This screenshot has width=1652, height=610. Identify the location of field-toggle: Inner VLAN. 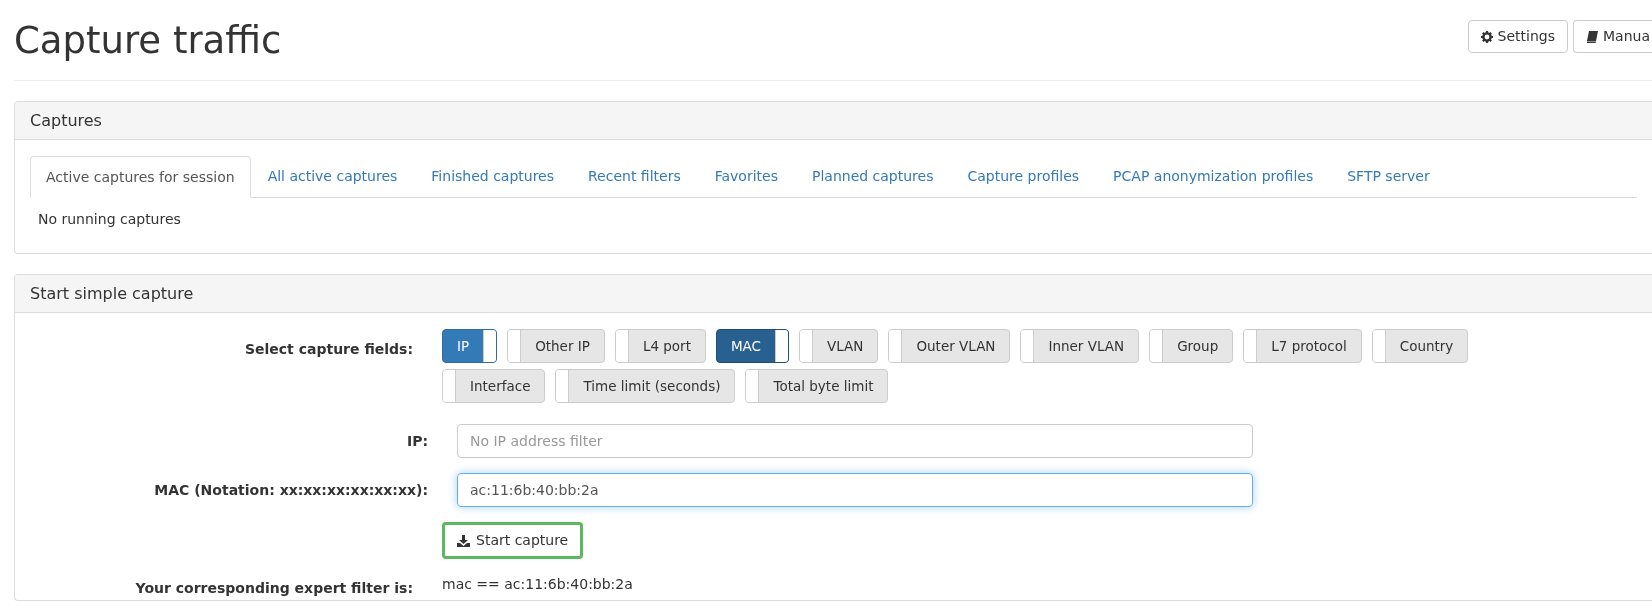
(1080, 346).